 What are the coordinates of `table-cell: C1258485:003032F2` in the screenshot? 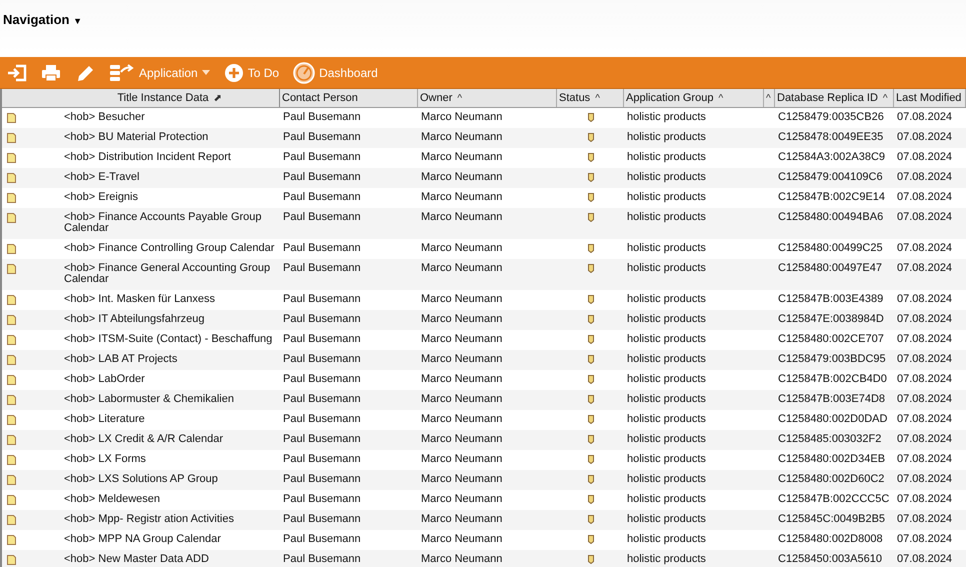 It's located at (830, 439).